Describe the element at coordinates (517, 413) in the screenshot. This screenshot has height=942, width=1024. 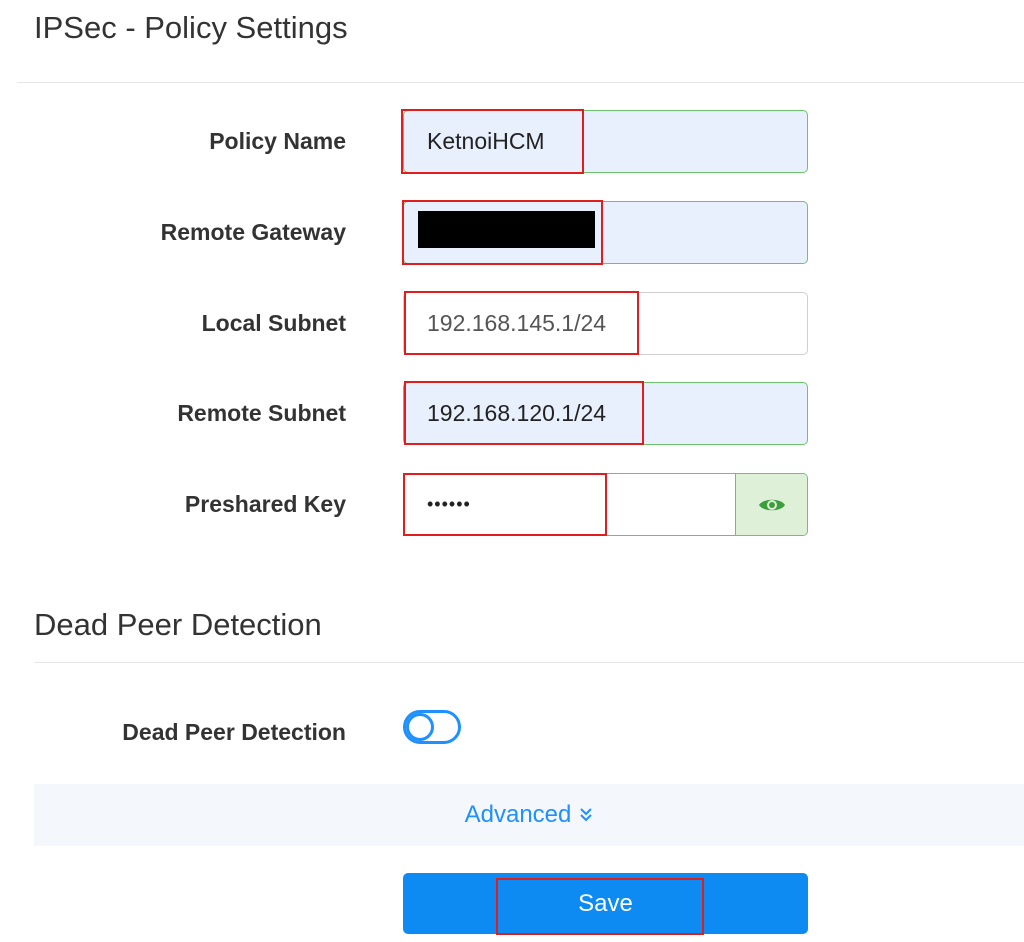
I see `remote-subnet-value: 192.168.120.1/24` at that location.